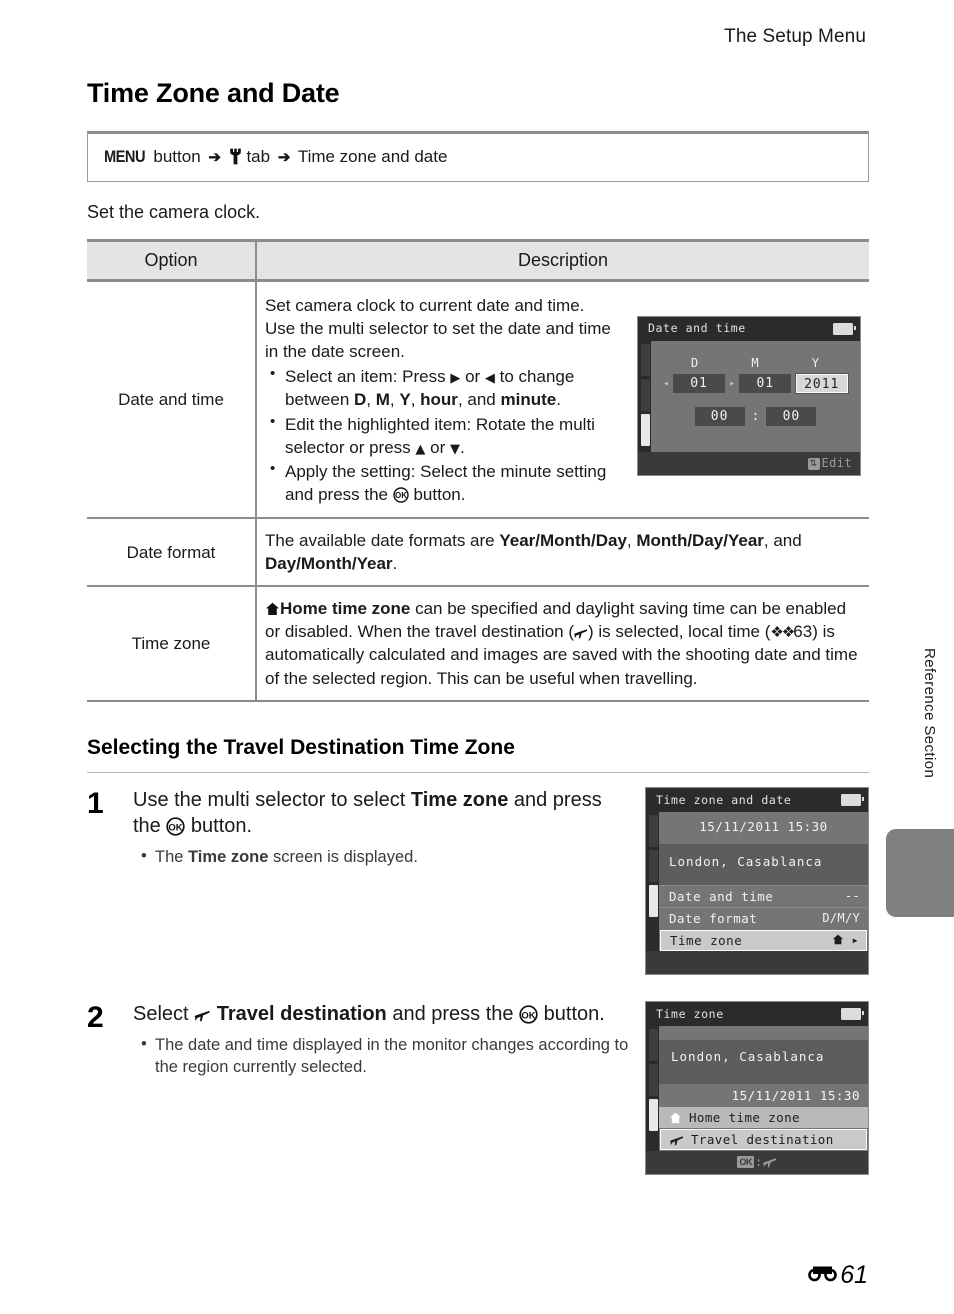  I want to click on screen-title: Time zone, so click(690, 1013).